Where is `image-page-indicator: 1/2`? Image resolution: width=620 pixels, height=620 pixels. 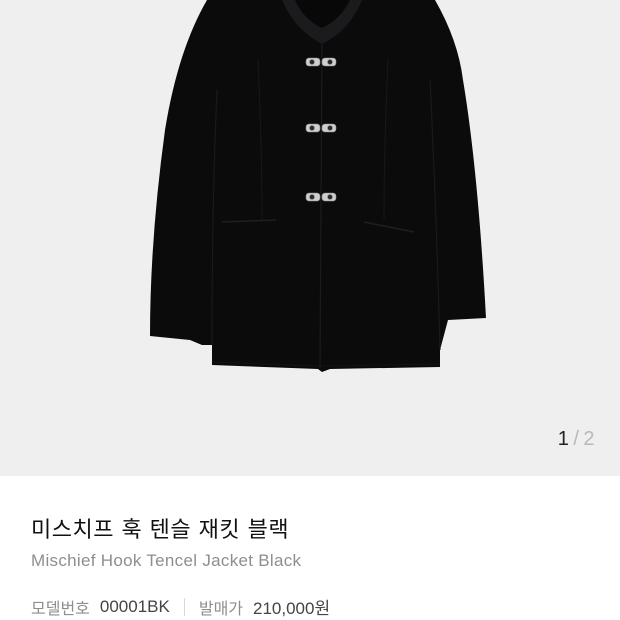 image-page-indicator: 1/2 is located at coordinates (576, 439).